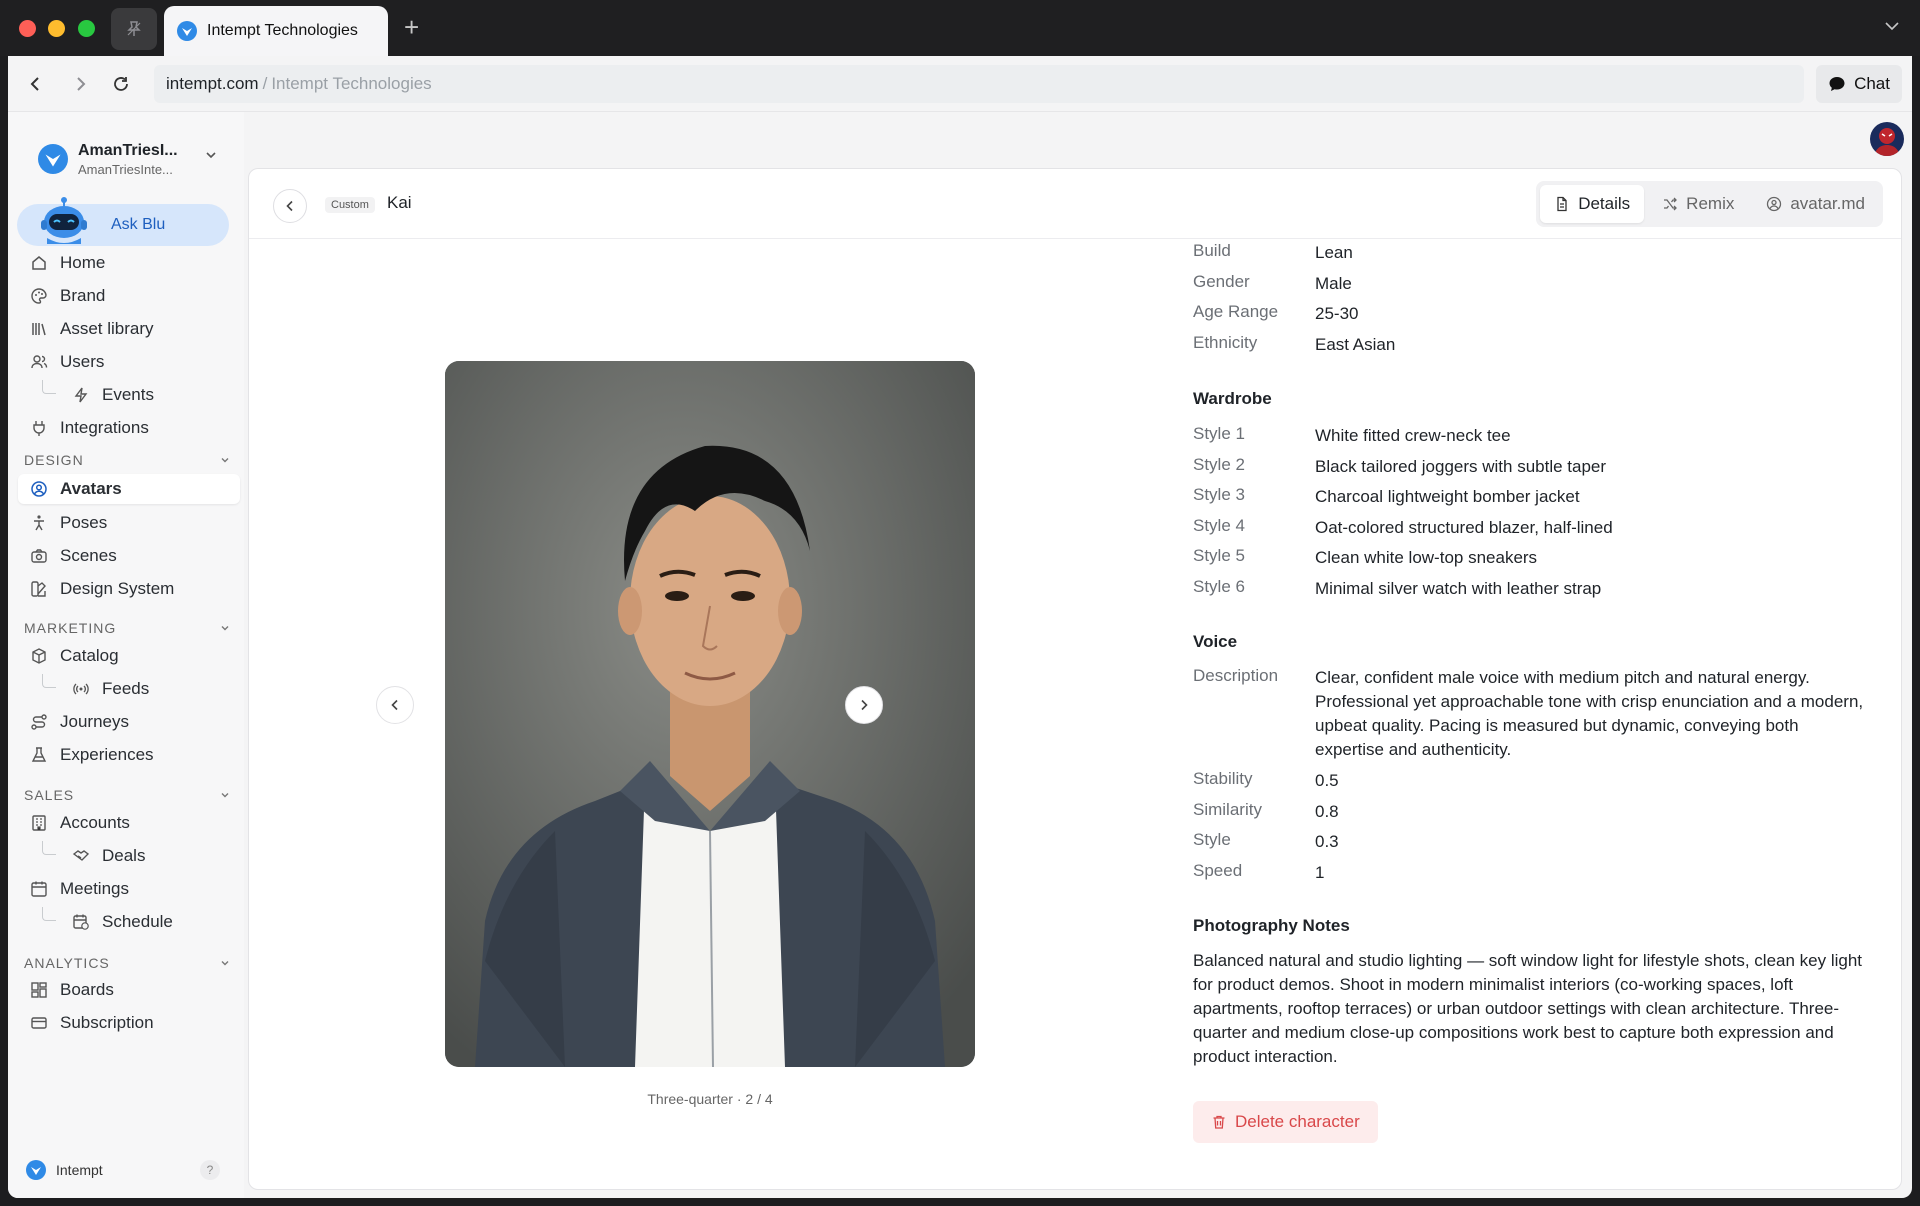 This screenshot has width=1920, height=1206. I want to click on view-tabs: Details Remix avatar.md, so click(1709, 204).